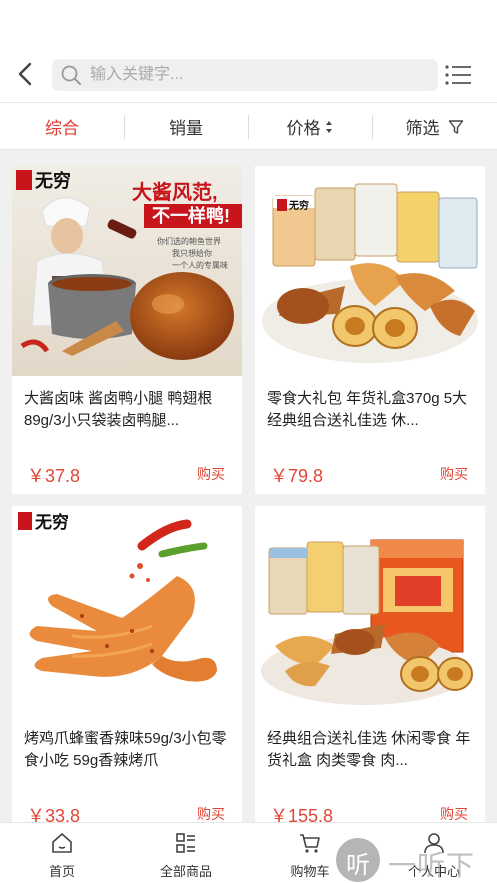 The height and width of the screenshot is (883, 497). I want to click on tab-all-products: 全部商品, so click(186, 853).